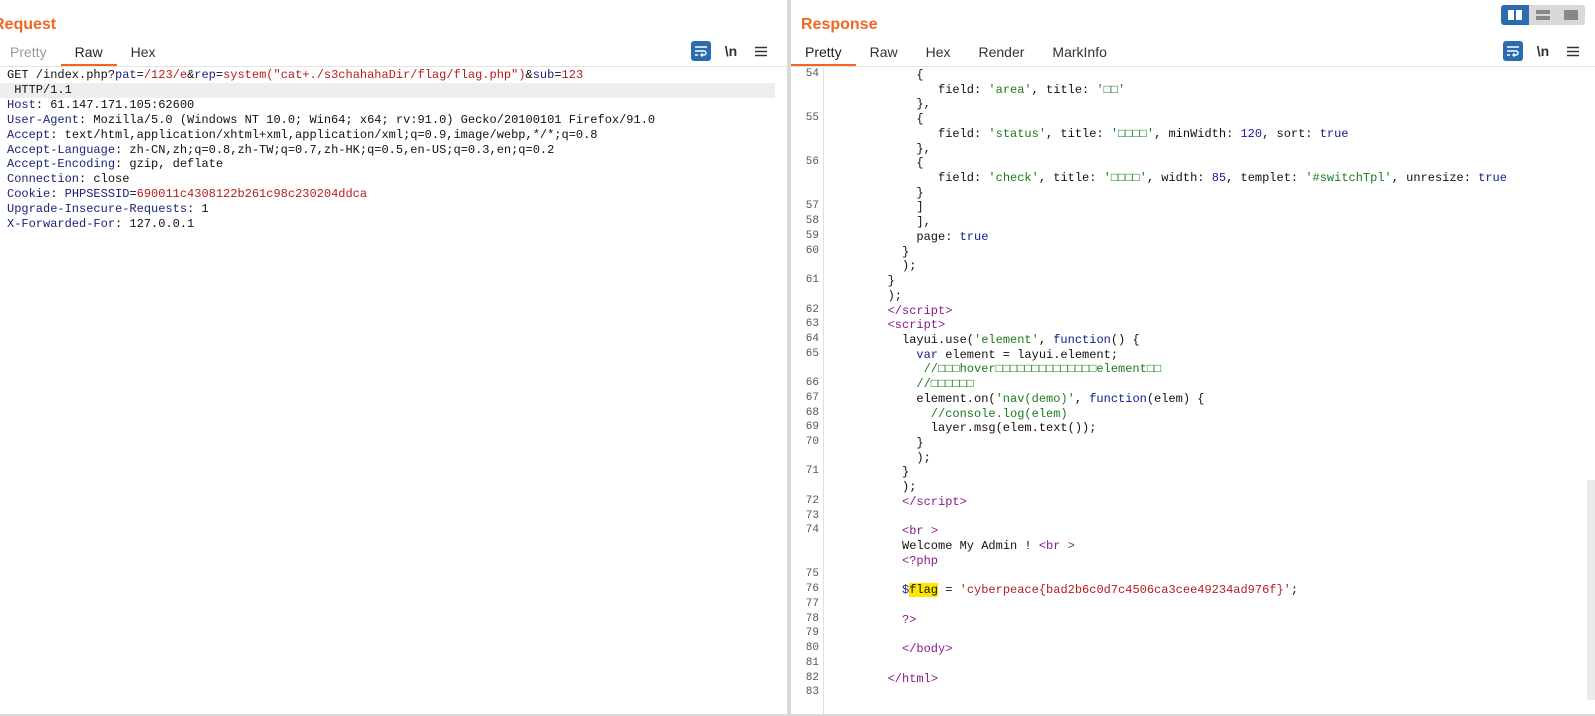 The image size is (1595, 716). What do you see at coordinates (1002, 55) in the screenshot?
I see `response-tab-render: Render` at bounding box center [1002, 55].